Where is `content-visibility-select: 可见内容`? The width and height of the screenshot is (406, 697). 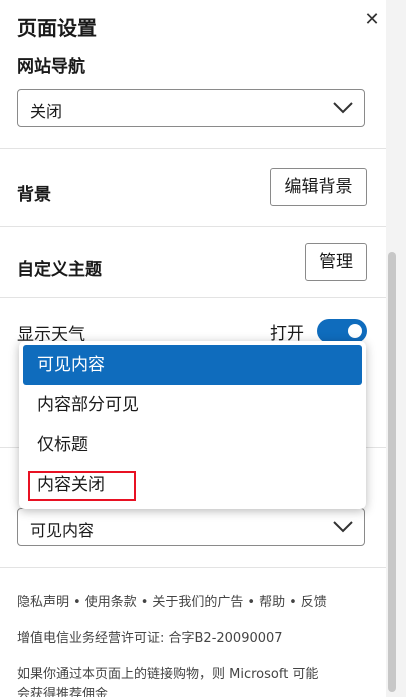
content-visibility-select: 可见内容 is located at coordinates (191, 527).